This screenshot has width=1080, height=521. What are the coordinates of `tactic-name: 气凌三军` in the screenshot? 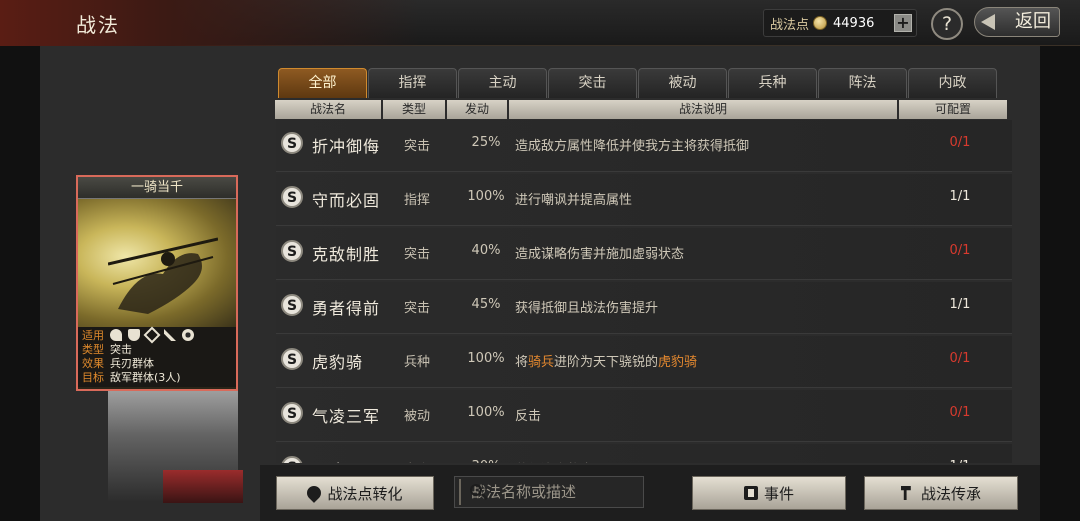 It's located at (346, 416).